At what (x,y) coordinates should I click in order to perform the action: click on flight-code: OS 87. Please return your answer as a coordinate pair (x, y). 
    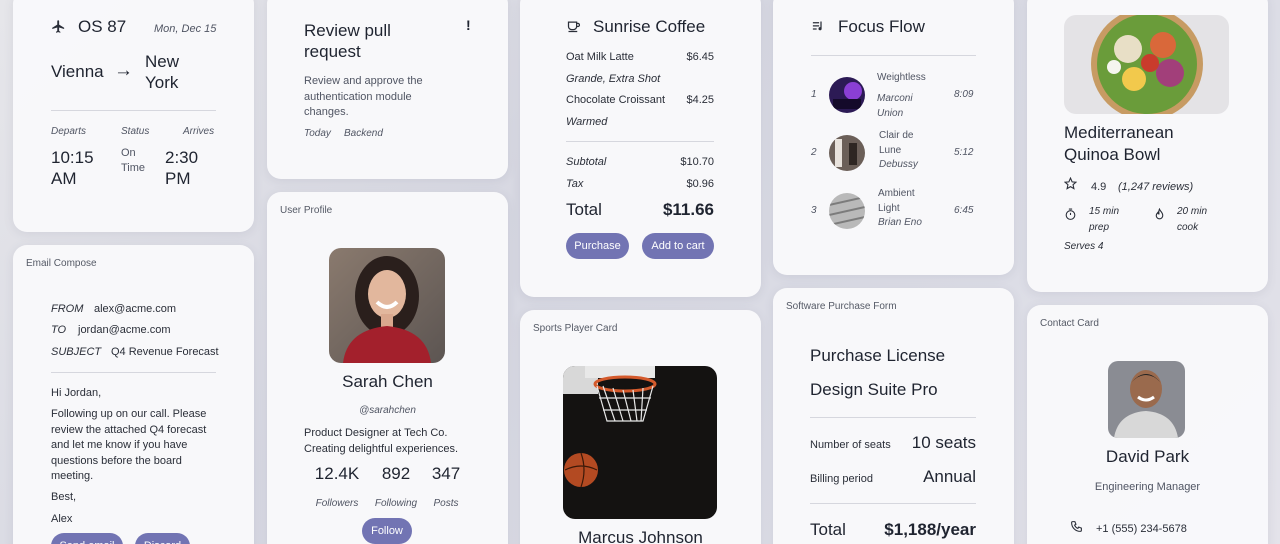
    Looking at the image, I should click on (102, 26).